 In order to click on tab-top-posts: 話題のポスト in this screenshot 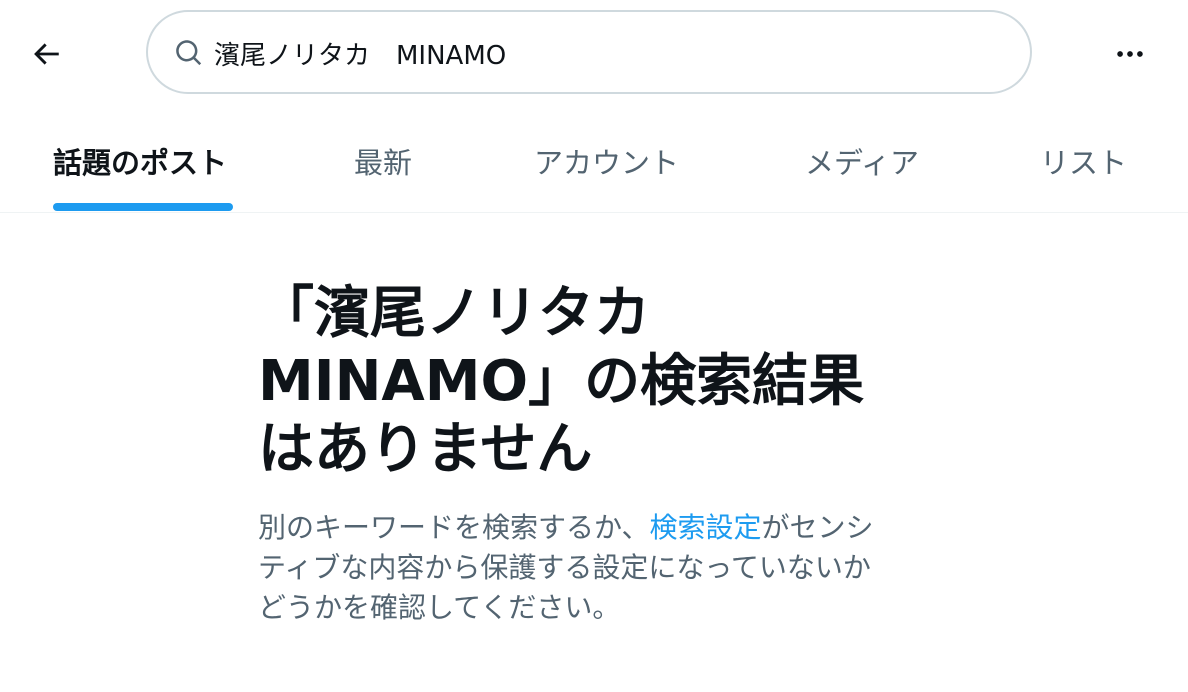, I will do `click(143, 160)`.